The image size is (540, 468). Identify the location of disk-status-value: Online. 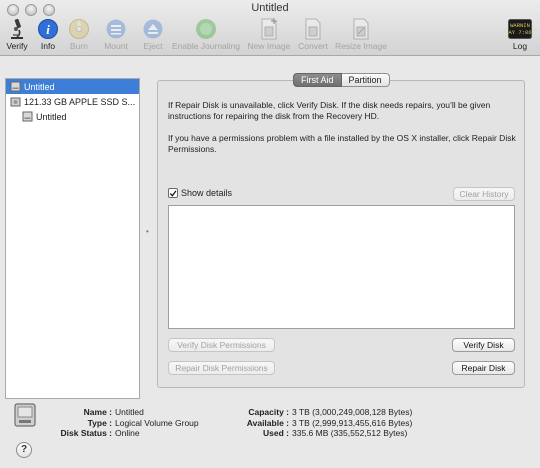
(127, 433).